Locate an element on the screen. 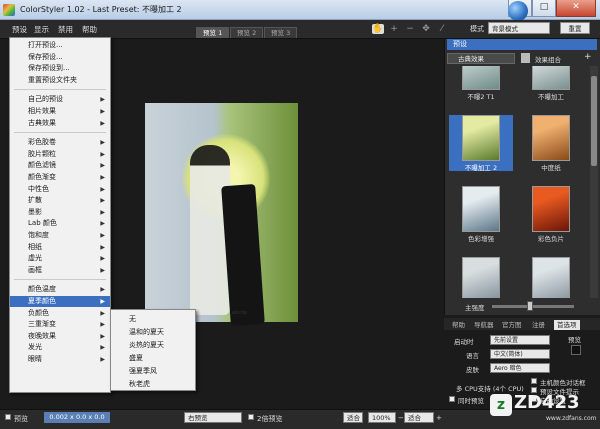 The width and height of the screenshot is (600, 429). menu-help: 帮助 is located at coordinates (89, 29).